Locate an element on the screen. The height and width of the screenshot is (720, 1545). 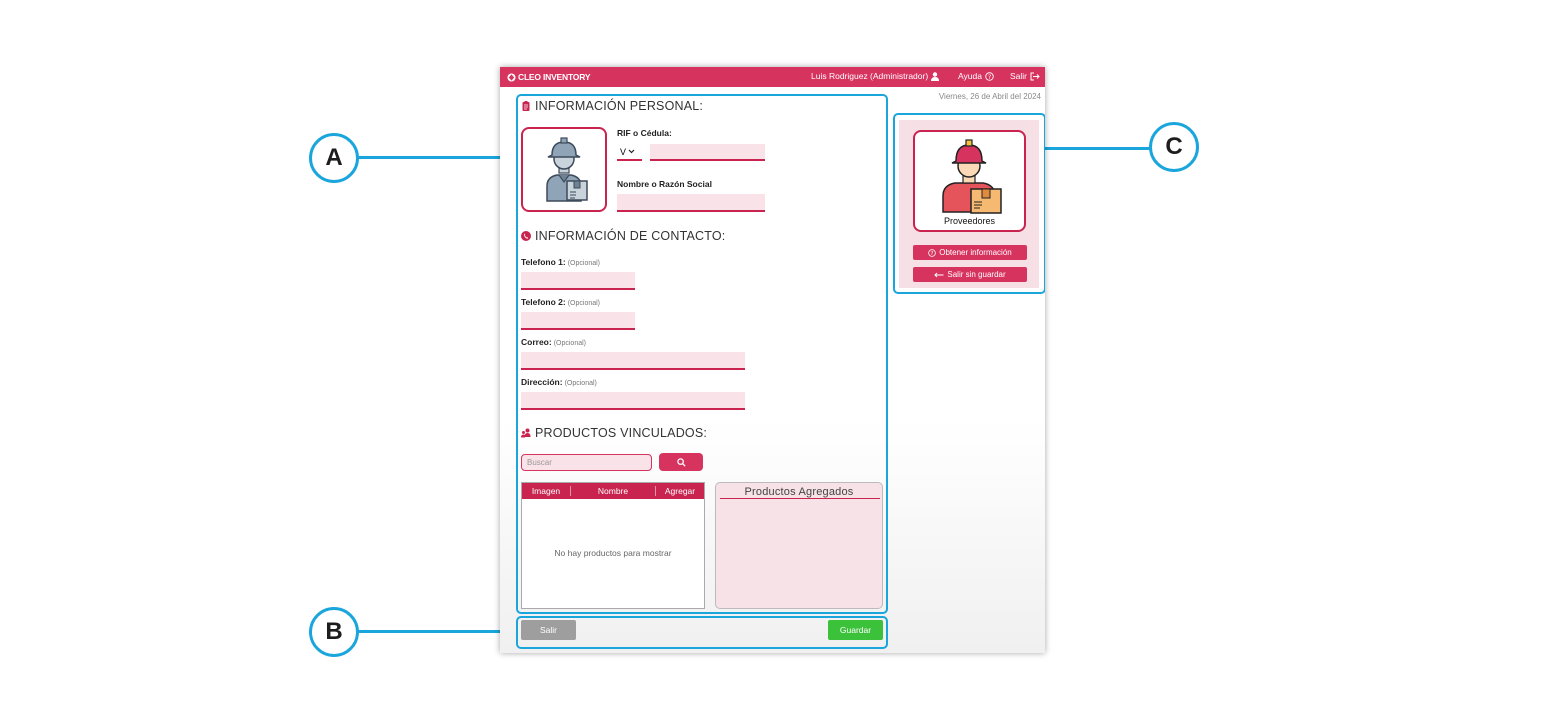
logout-link: Salir is located at coordinates (1025, 76).